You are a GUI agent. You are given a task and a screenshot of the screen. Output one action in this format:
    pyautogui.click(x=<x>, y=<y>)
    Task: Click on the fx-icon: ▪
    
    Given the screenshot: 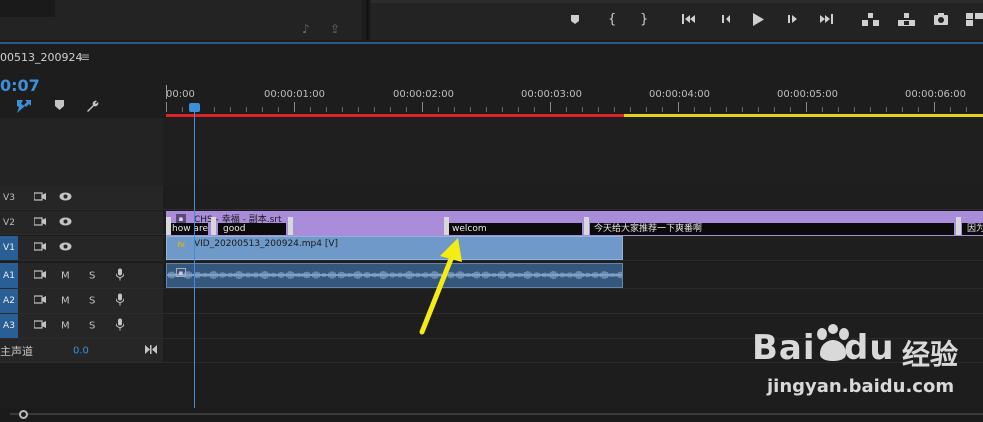 What is the action you would take?
    pyautogui.click(x=181, y=218)
    